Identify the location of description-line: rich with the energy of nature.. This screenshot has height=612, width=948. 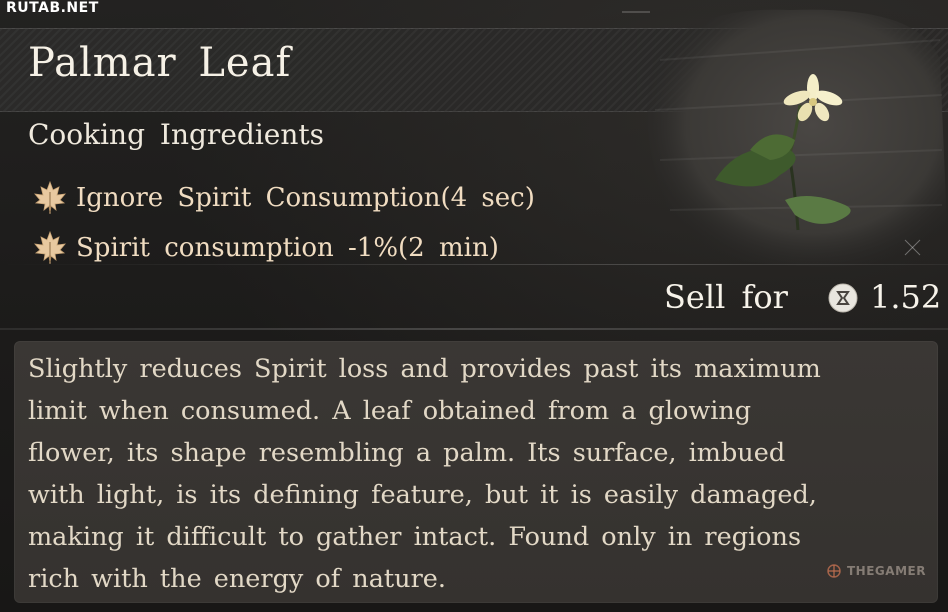
(237, 579).